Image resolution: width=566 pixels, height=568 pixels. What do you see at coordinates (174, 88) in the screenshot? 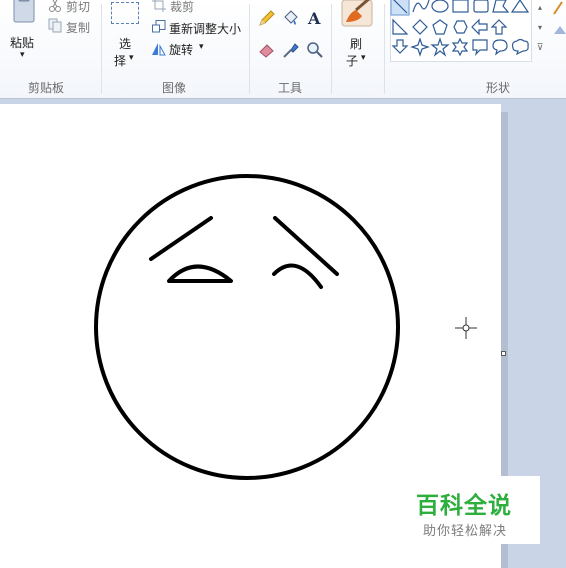
I see `image-group-label: 图像` at bounding box center [174, 88].